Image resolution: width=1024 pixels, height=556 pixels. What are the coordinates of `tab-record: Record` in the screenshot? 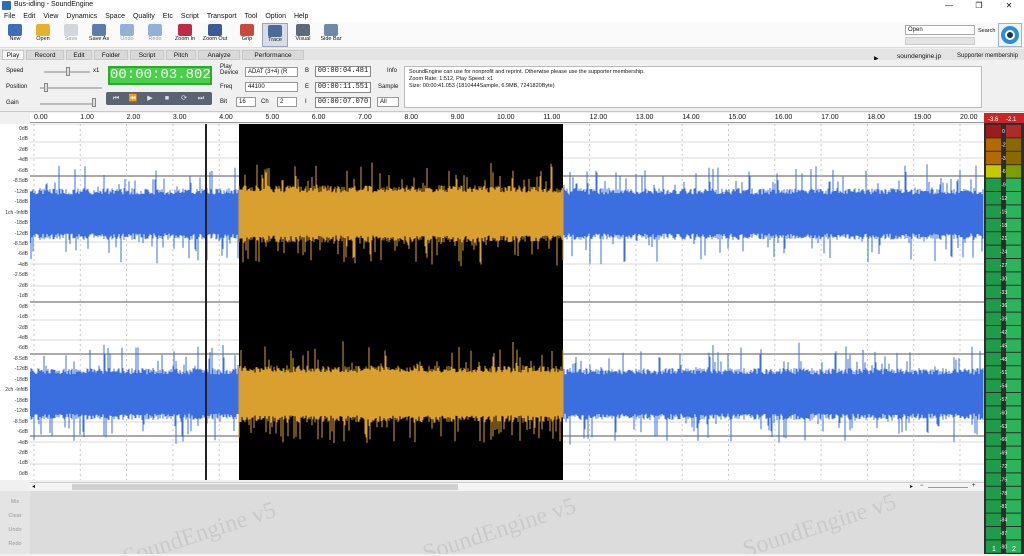 It's located at (45, 55).